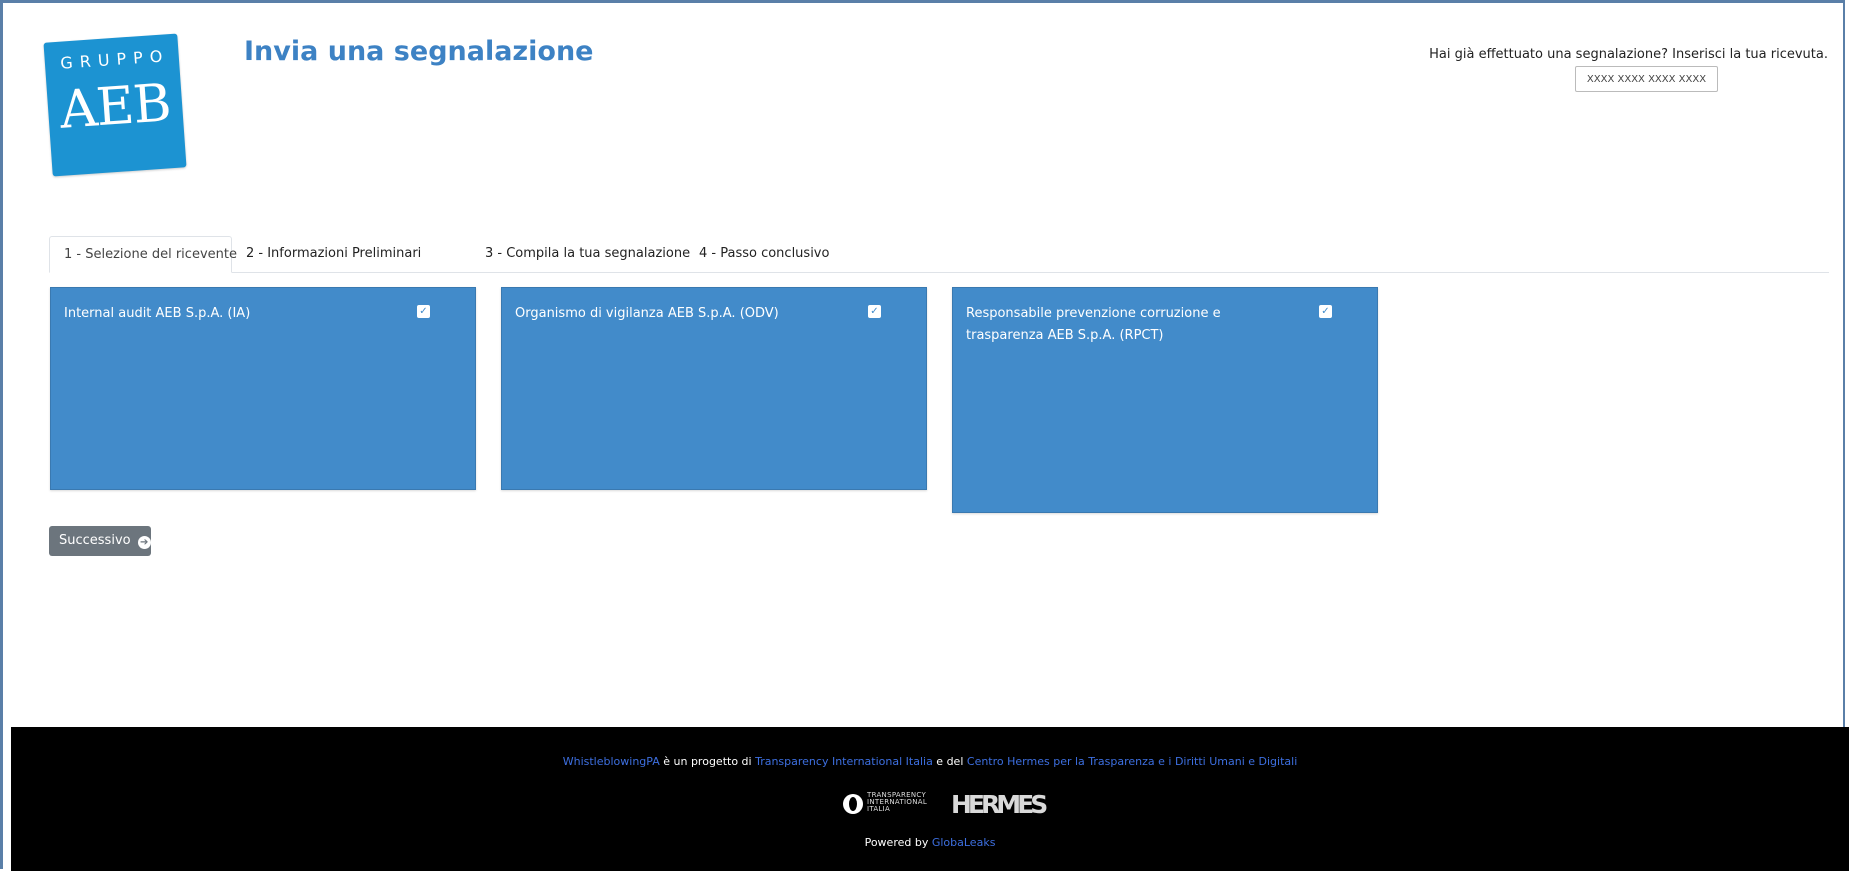 The width and height of the screenshot is (1849, 871). Describe the element at coordinates (587, 254) in the screenshot. I see `tab-fill-report: 3 - Compila la tua segnalazione` at that location.